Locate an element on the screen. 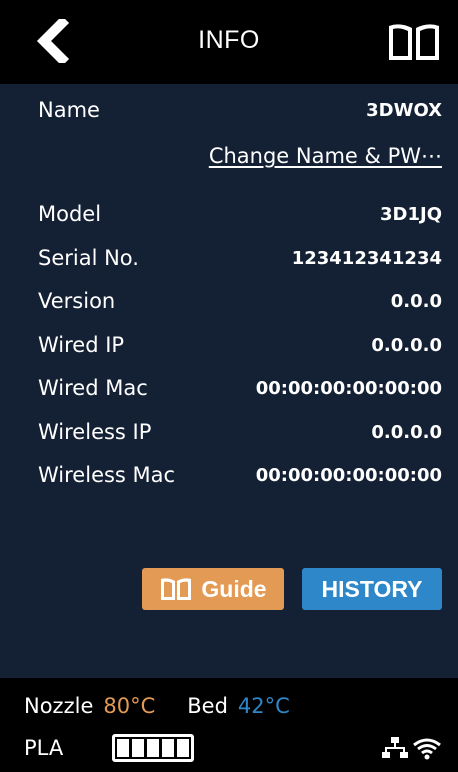  row-value: 3D1JQ is located at coordinates (411, 214).